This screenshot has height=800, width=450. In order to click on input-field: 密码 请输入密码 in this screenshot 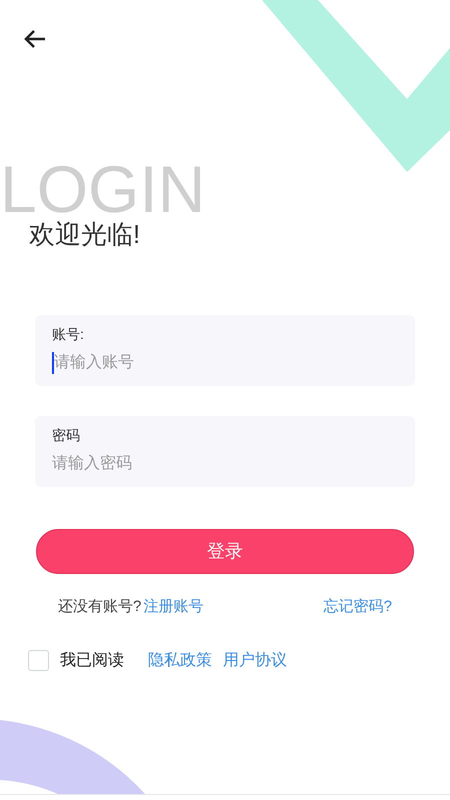, I will do `click(225, 451)`.